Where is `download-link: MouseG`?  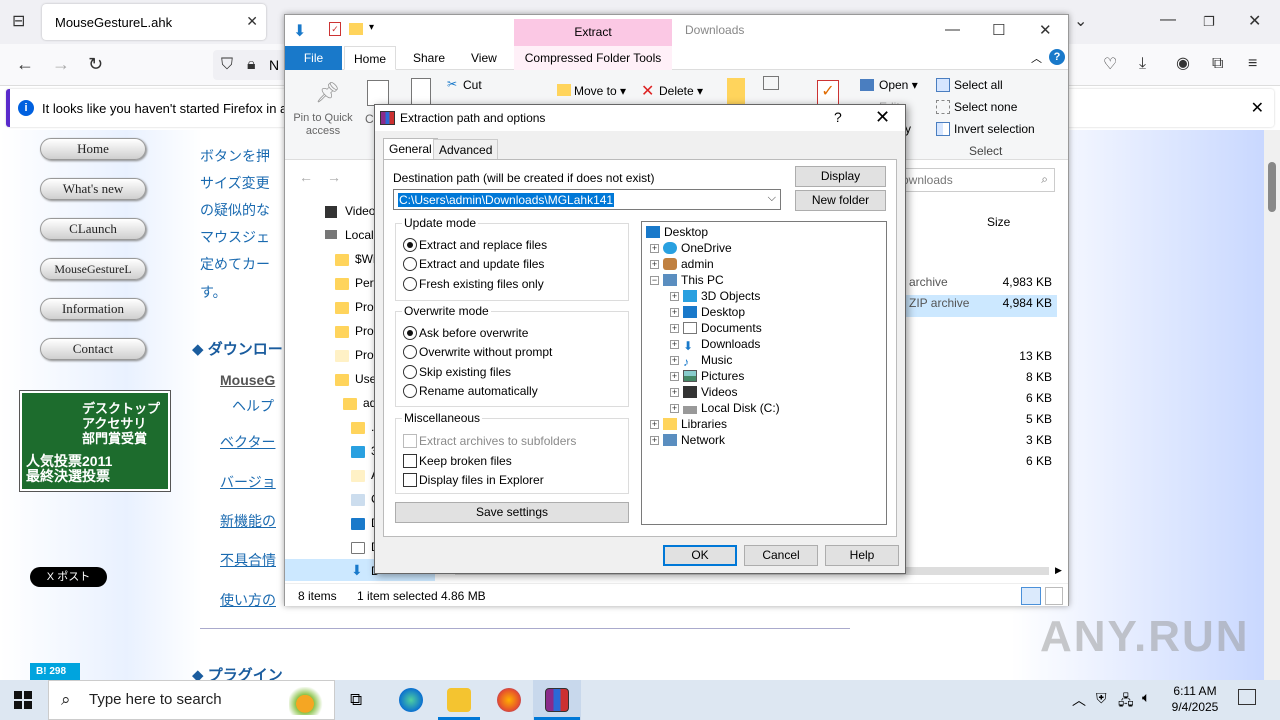 download-link: MouseG is located at coordinates (247, 380).